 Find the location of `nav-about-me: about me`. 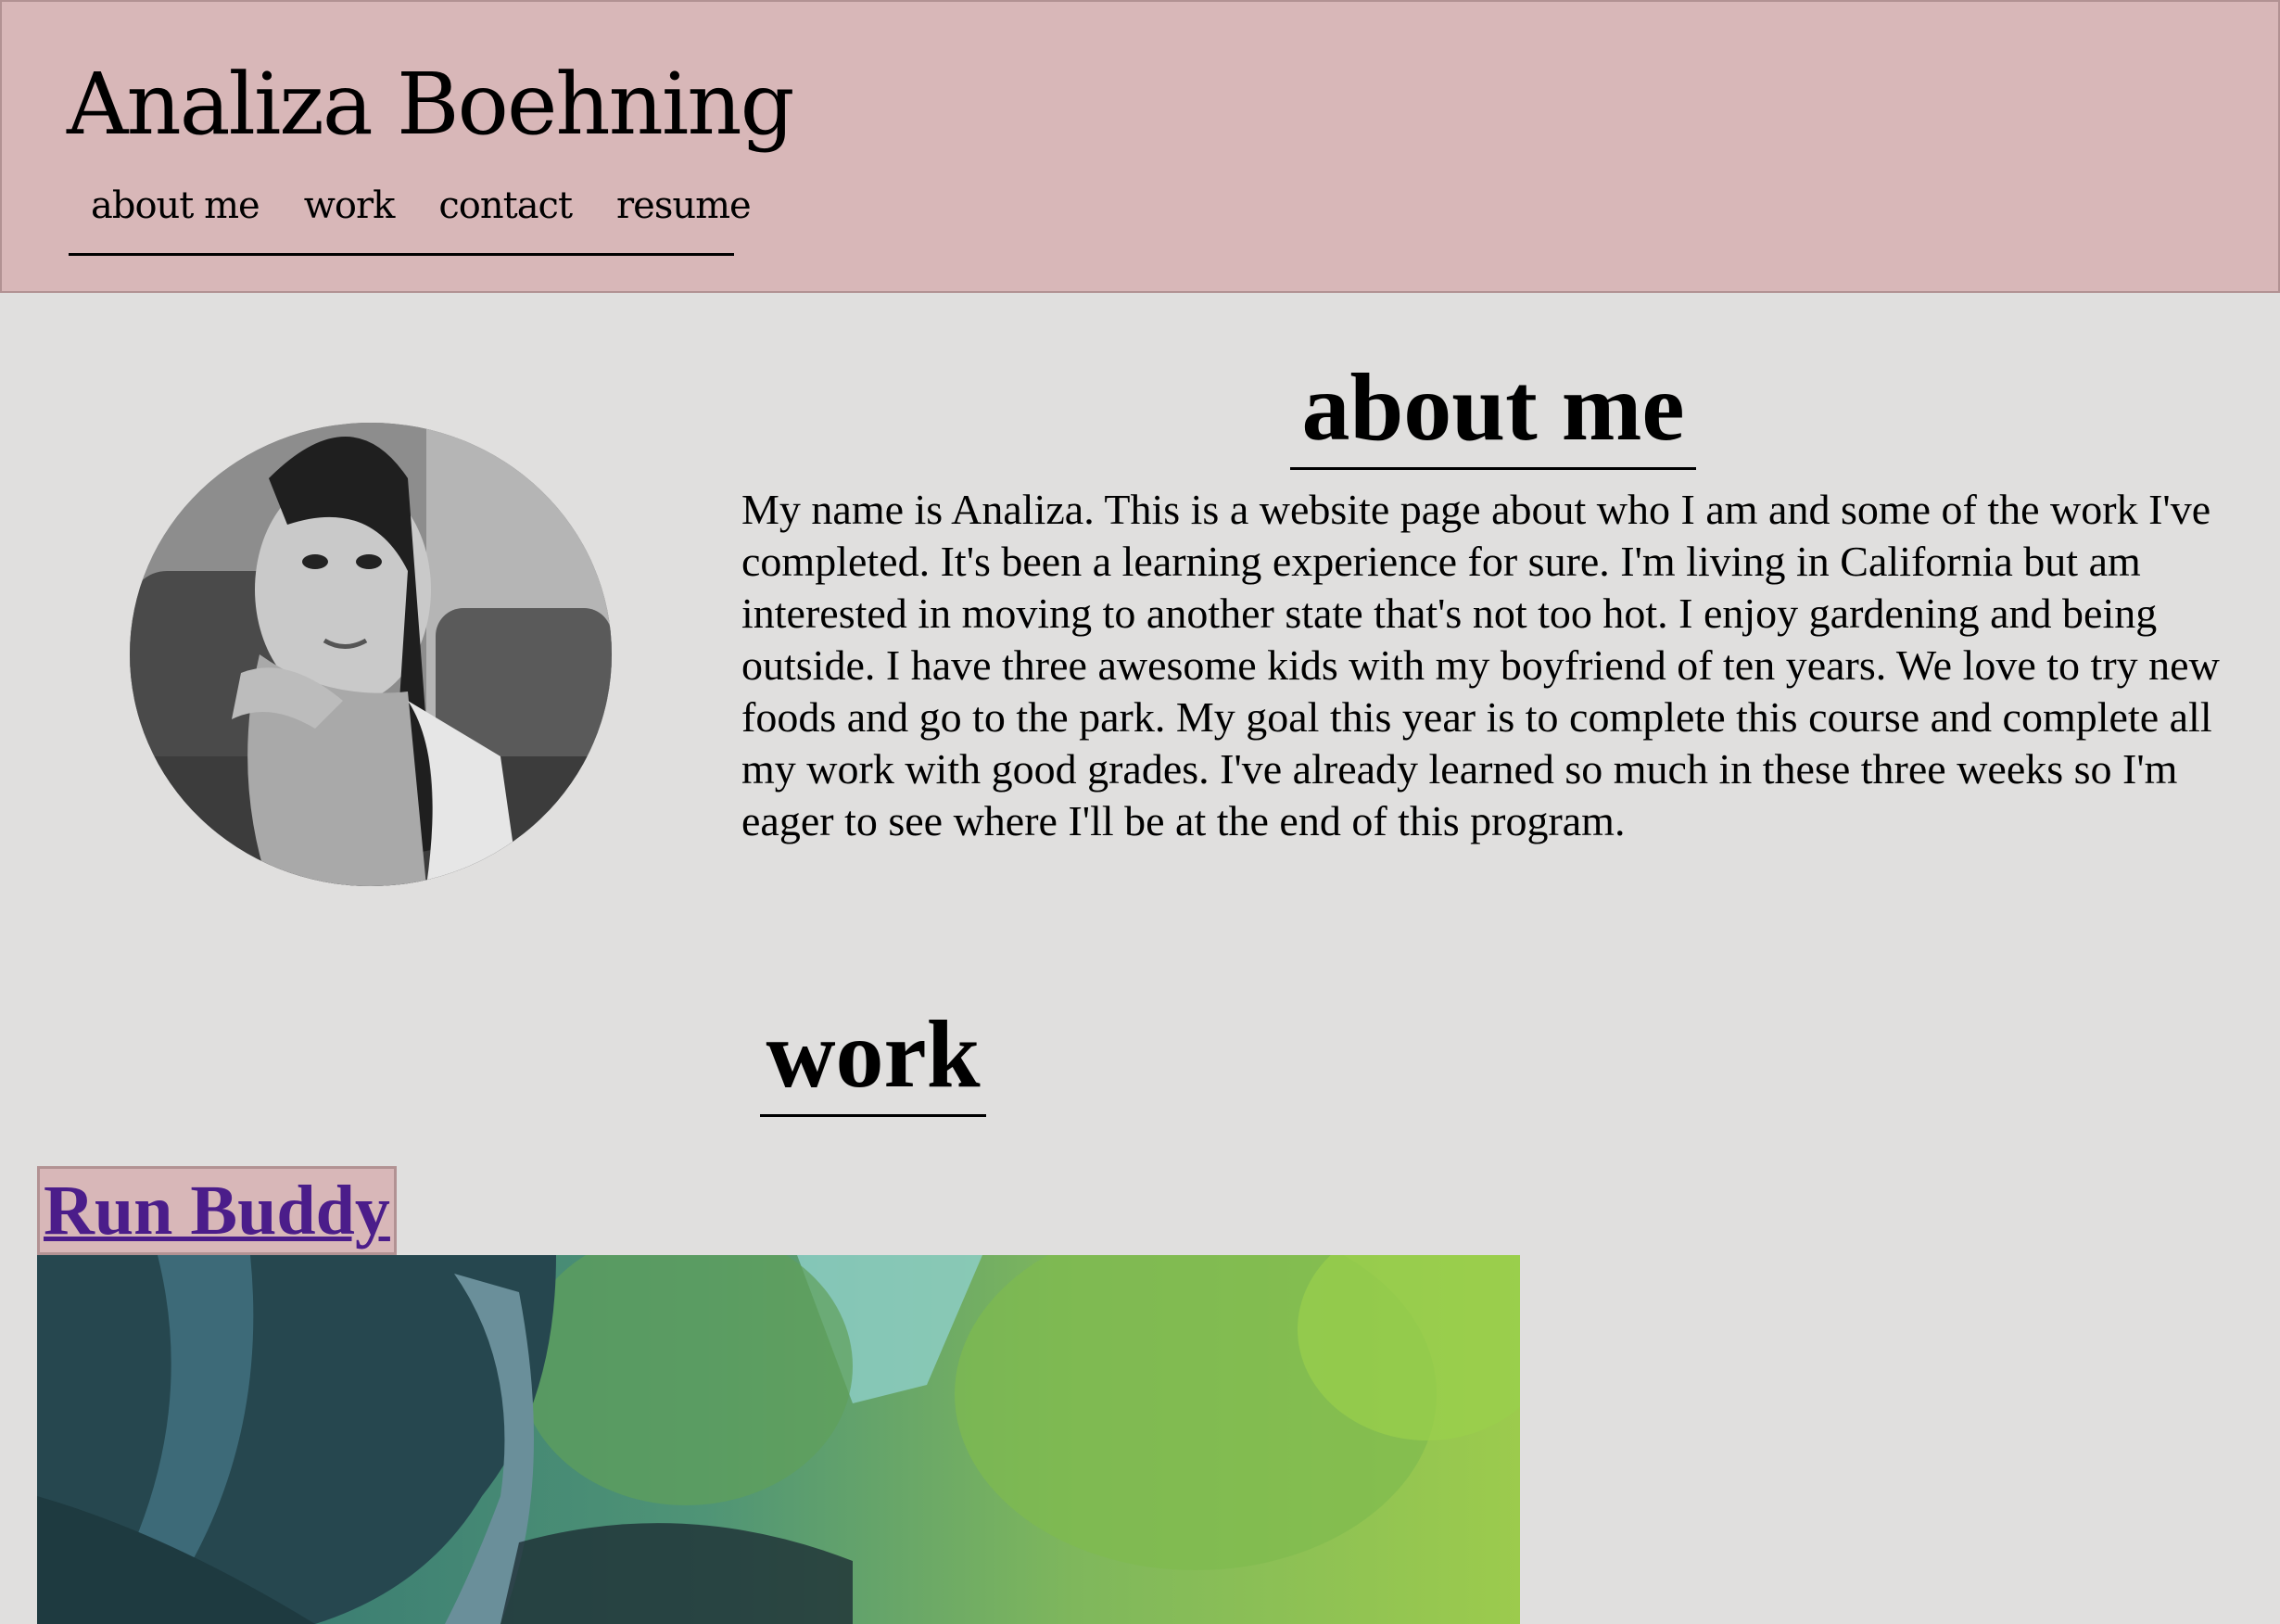

nav-about-me: about me is located at coordinates (175, 205).